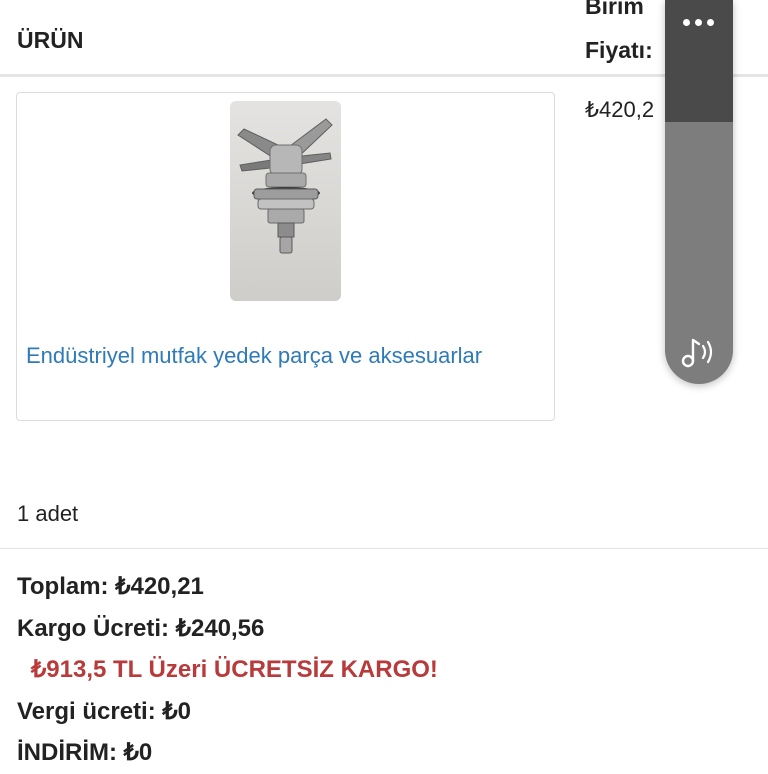 Image resolution: width=768 pixels, height=774 pixels. I want to click on floating-audio-panel, so click(699, 192).